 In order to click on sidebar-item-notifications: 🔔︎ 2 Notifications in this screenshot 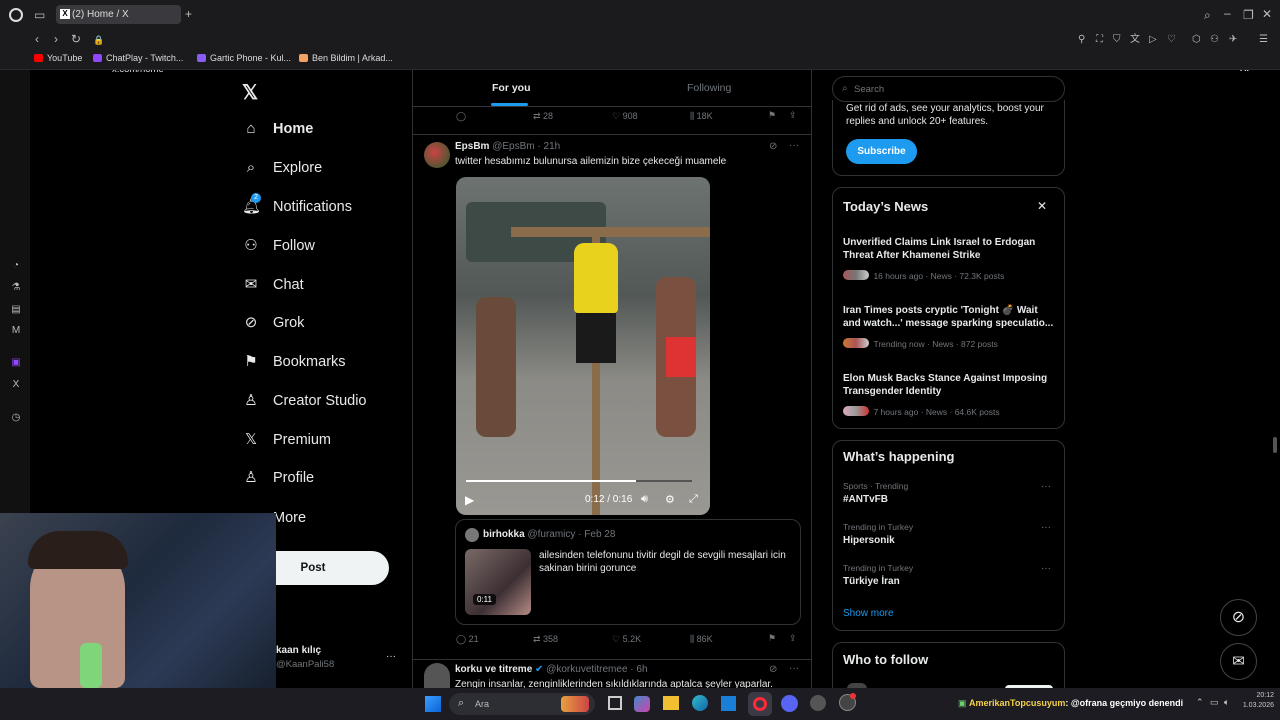, I will do `click(297, 206)`.